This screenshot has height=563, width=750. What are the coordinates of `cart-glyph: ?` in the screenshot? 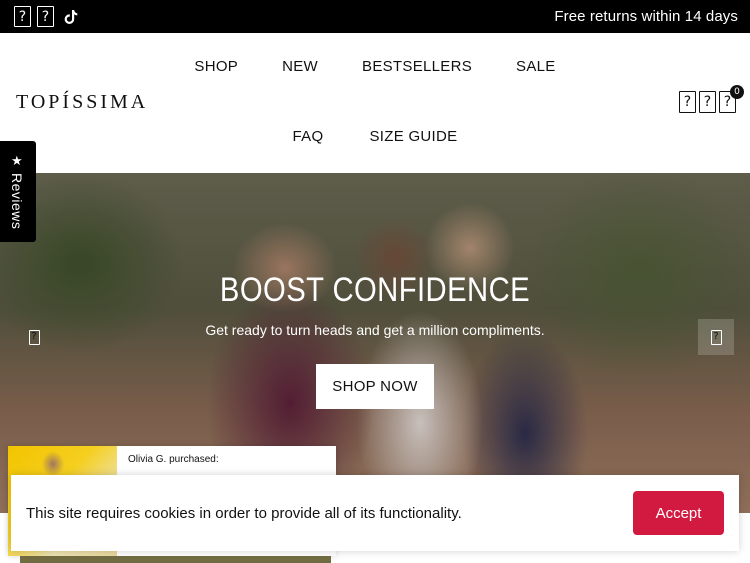 It's located at (727, 102).